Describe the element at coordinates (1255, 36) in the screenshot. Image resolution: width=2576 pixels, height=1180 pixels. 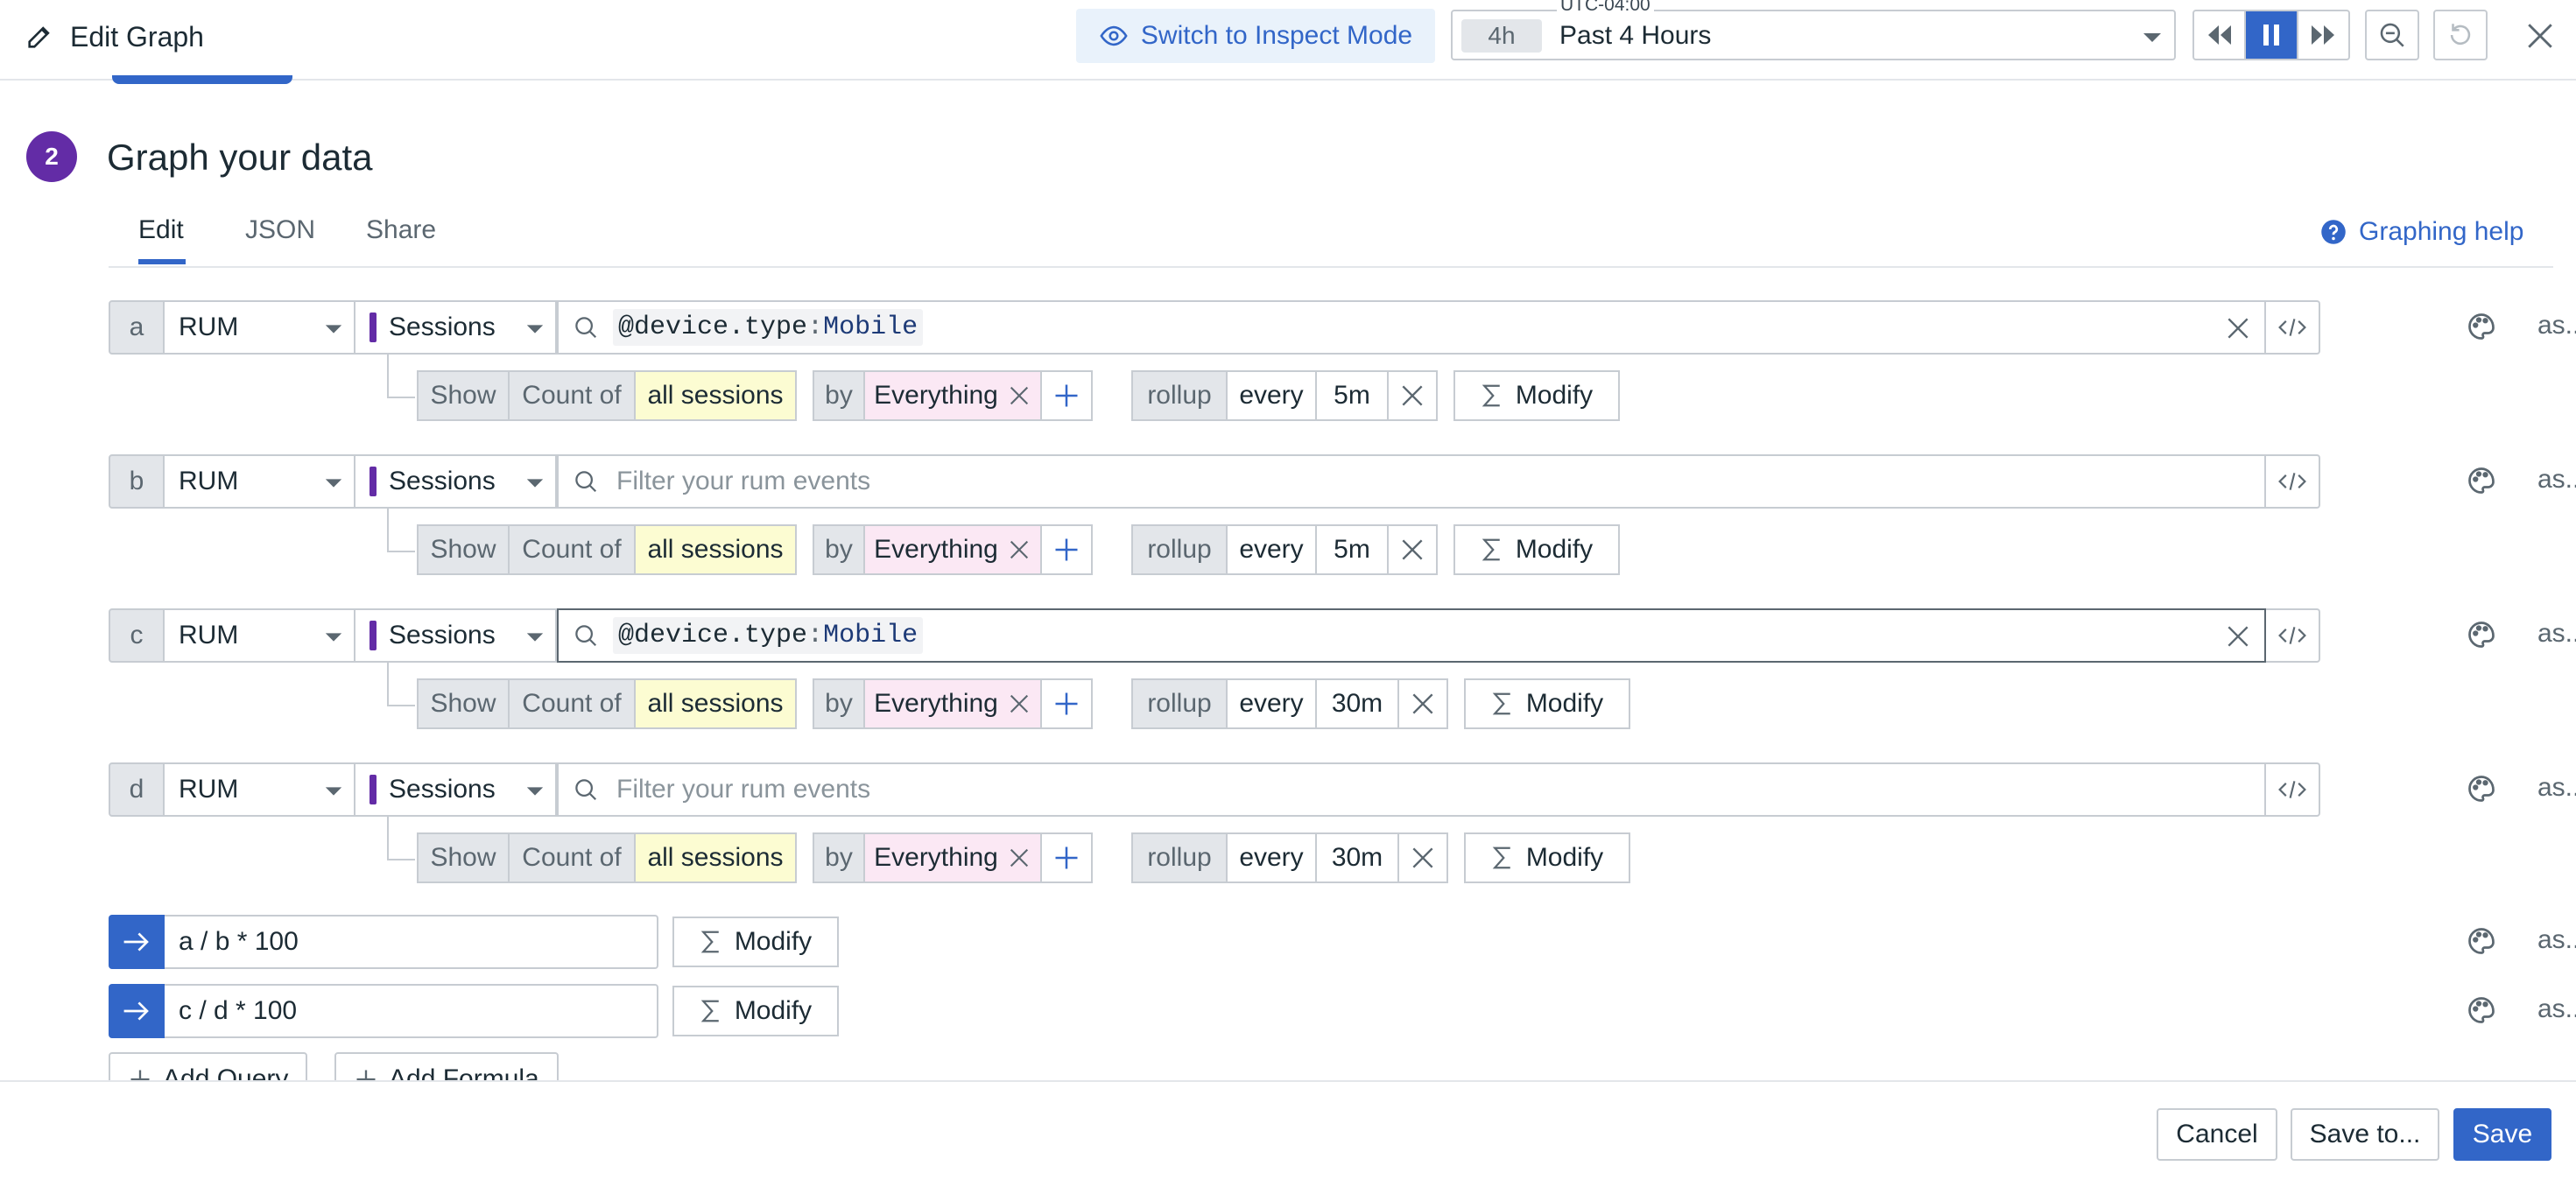
I see `switch-inspect-mode-button: Switch to Inspect Mode` at that location.